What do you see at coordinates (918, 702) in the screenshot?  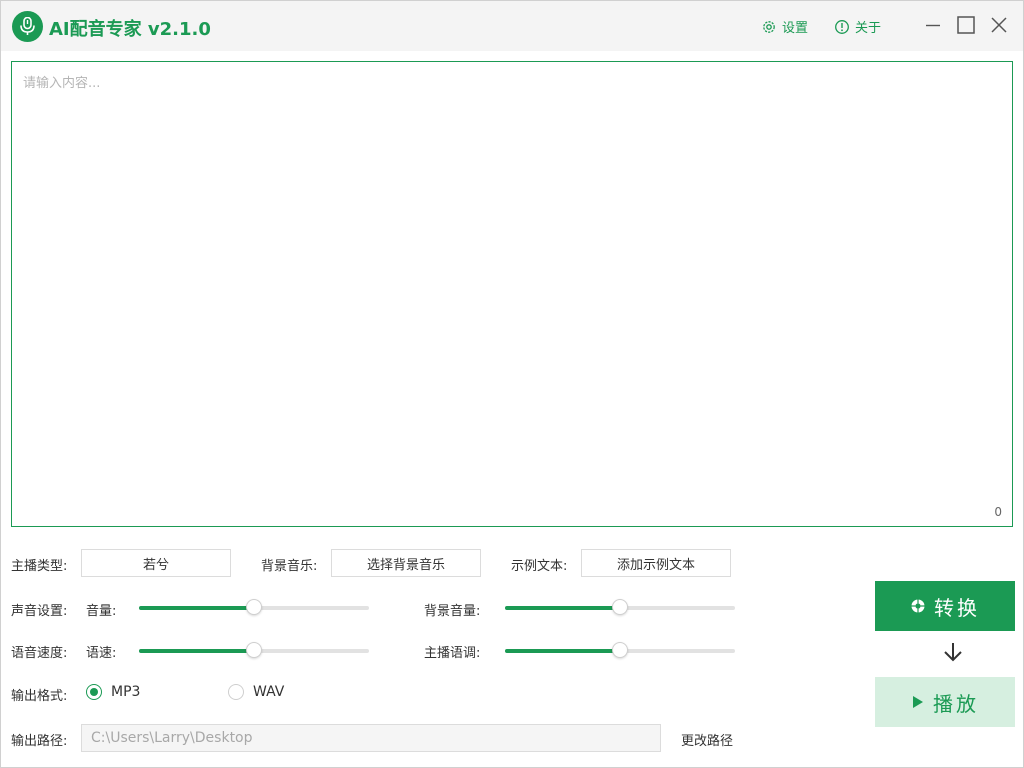 I see `play-icon` at bounding box center [918, 702].